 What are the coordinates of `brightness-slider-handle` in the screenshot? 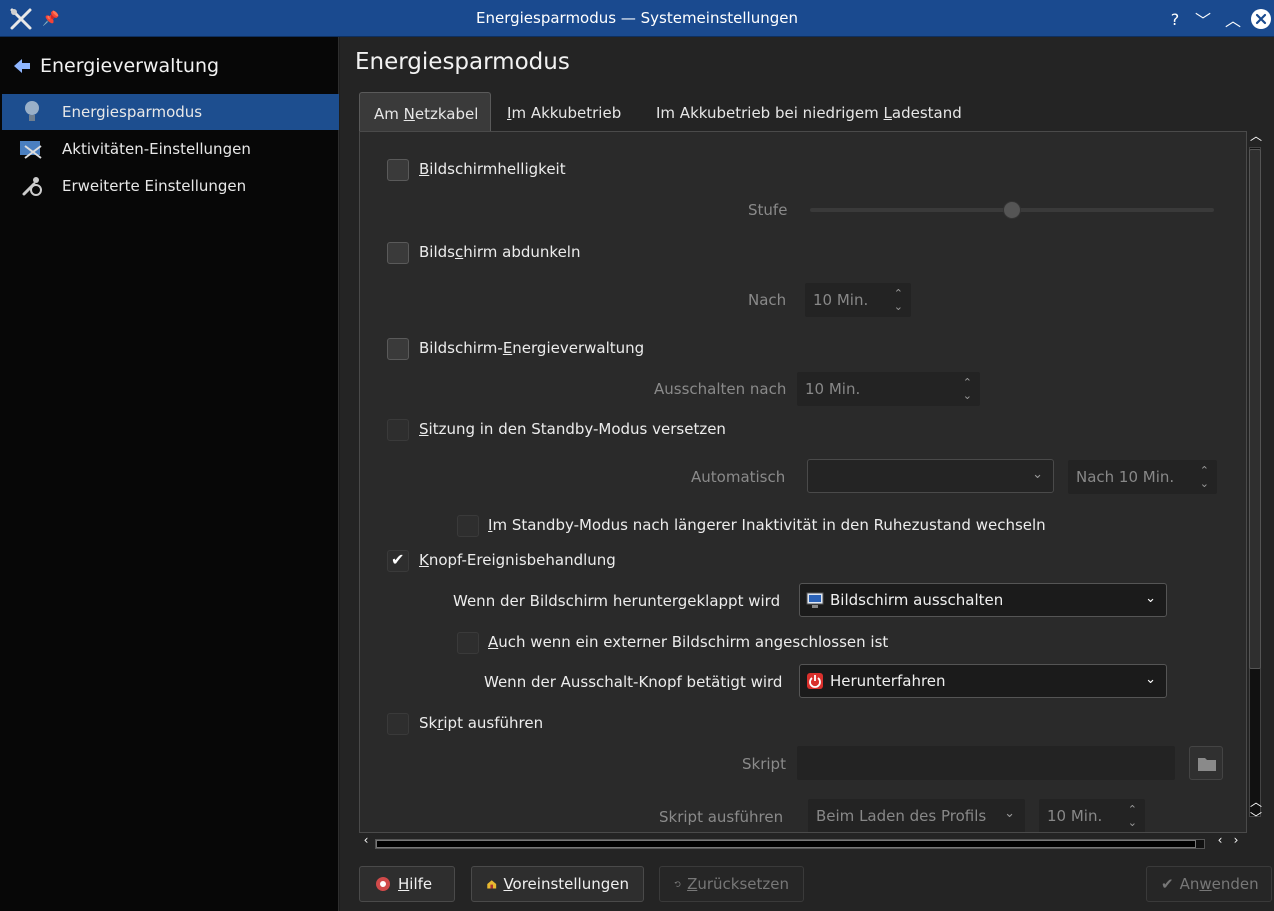 It's located at (1012, 210).